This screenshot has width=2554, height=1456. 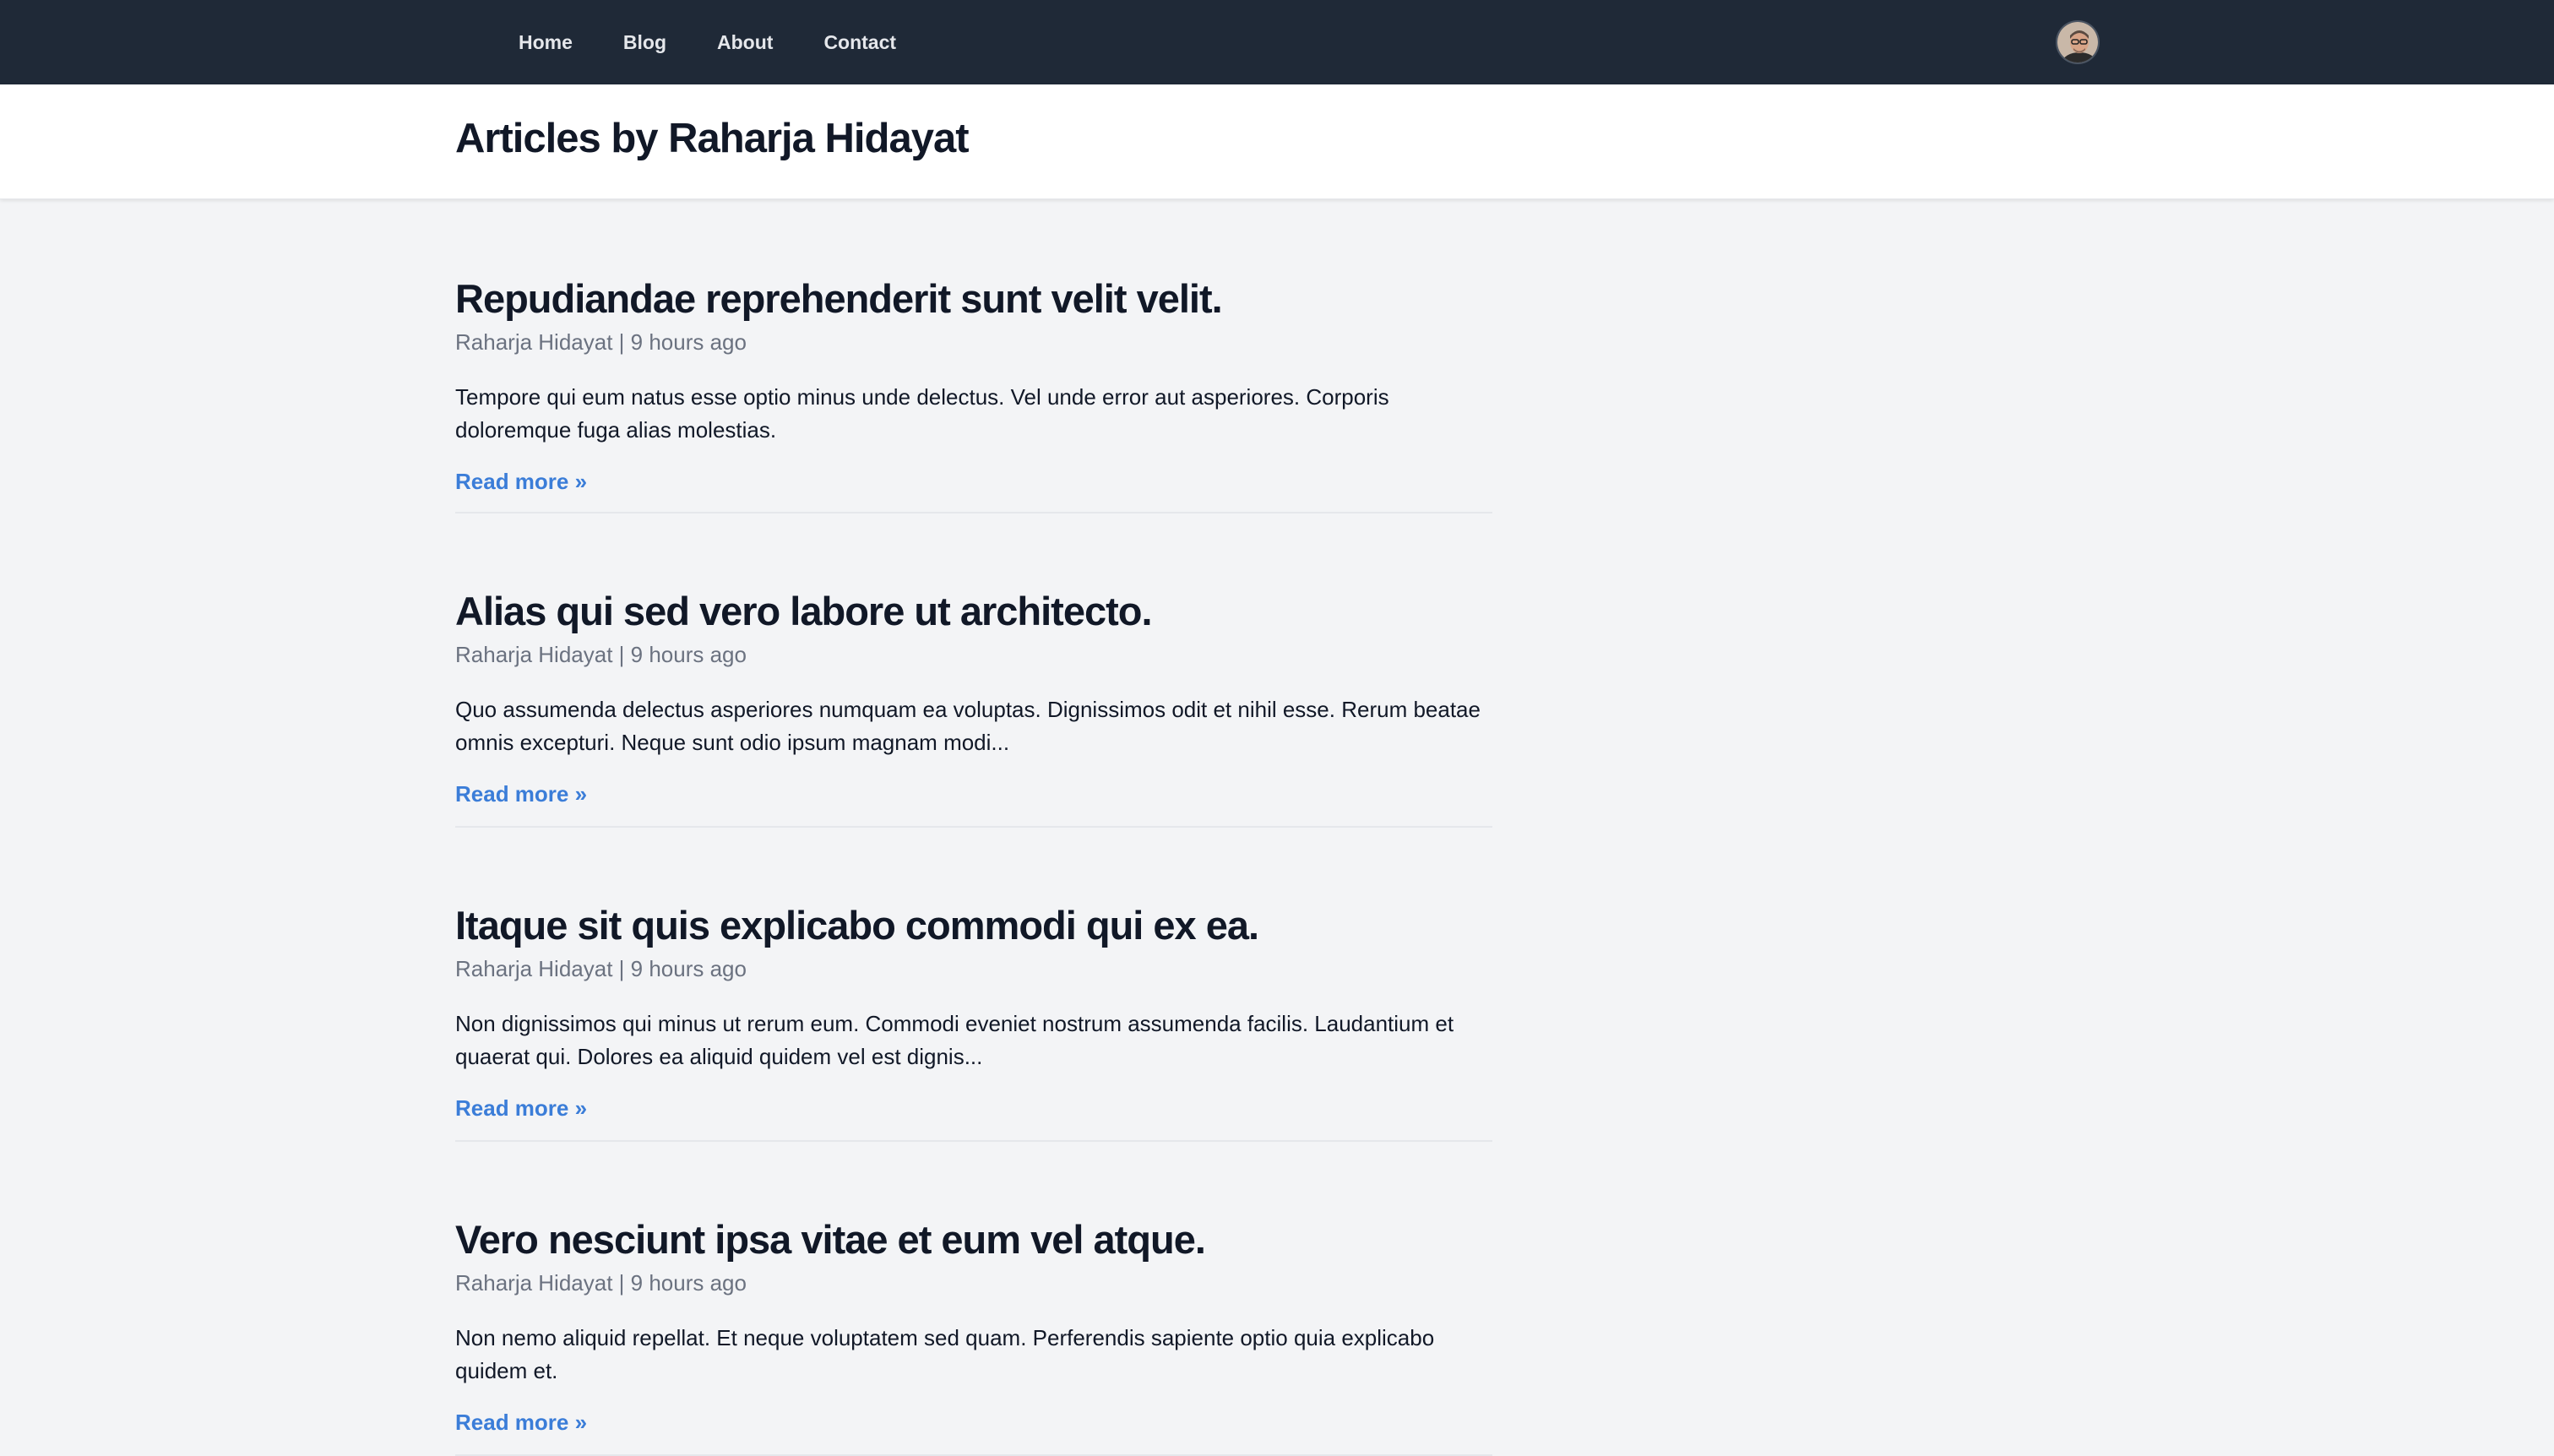 I want to click on nav-link-blog: Blog, so click(x=645, y=42).